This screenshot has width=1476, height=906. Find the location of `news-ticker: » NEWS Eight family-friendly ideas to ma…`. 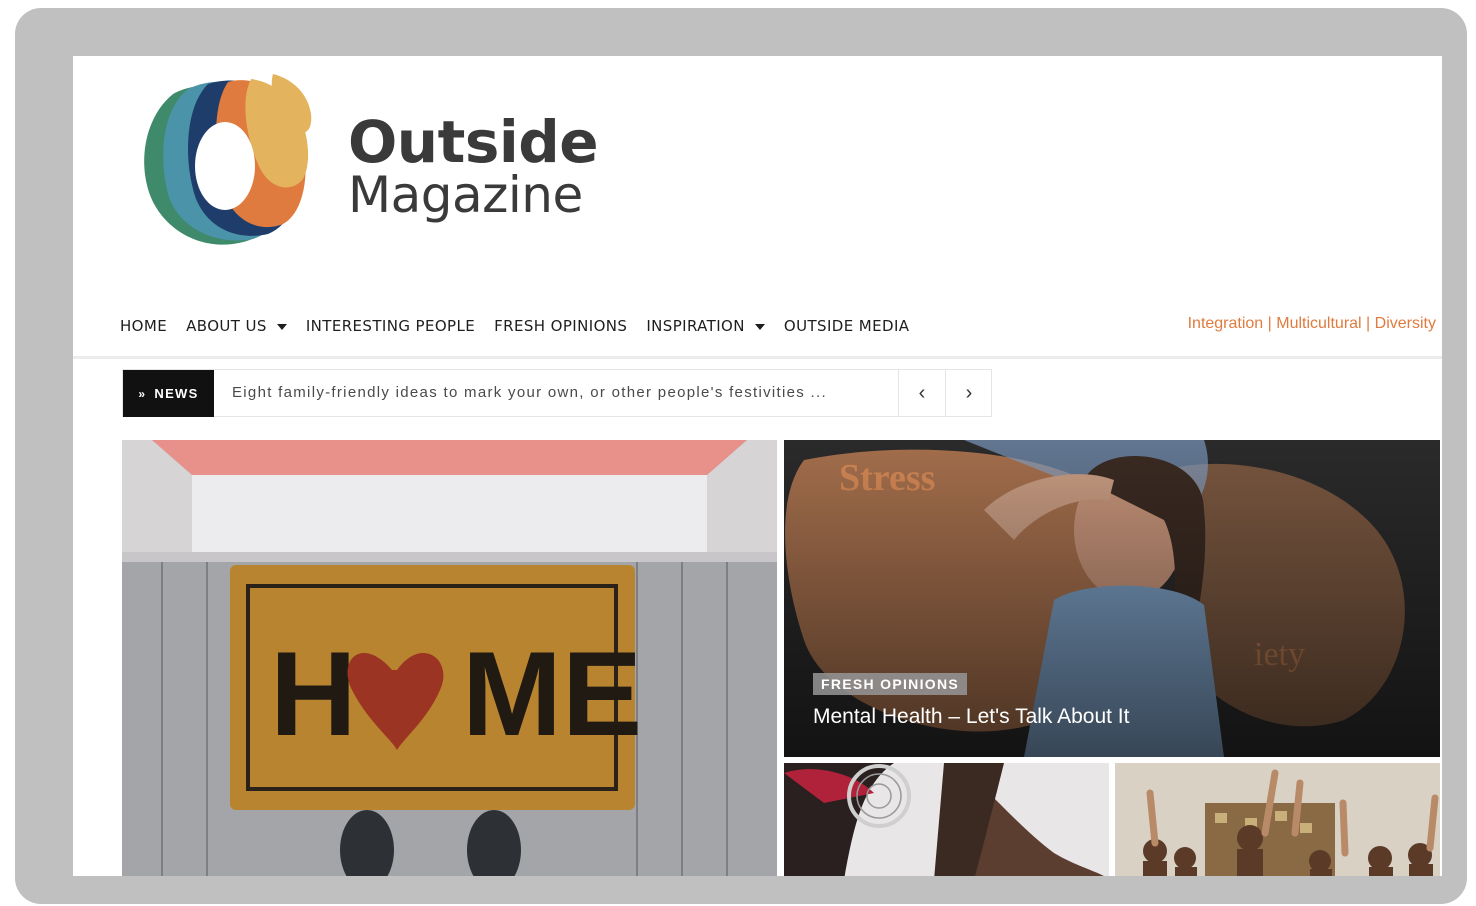

news-ticker: » NEWS Eight family-friendly ideas to ma… is located at coordinates (557, 393).